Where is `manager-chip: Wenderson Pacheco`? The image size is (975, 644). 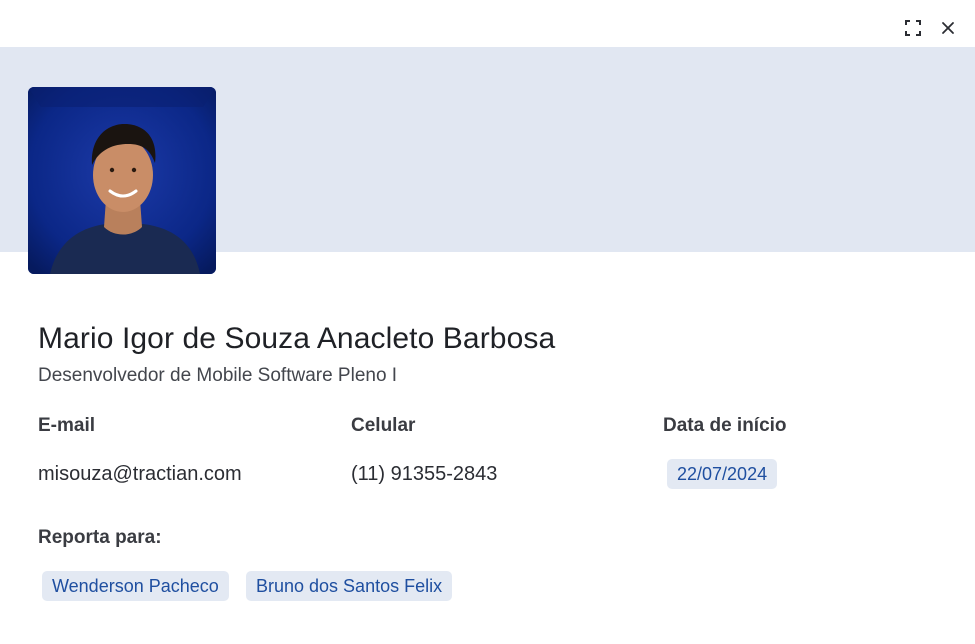 manager-chip: Wenderson Pacheco is located at coordinates (135, 586).